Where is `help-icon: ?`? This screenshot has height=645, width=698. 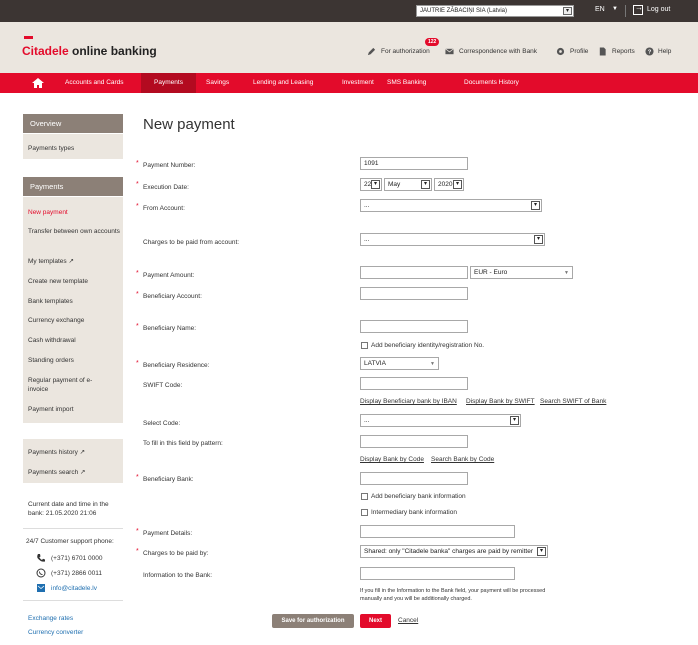 help-icon: ? is located at coordinates (649, 51).